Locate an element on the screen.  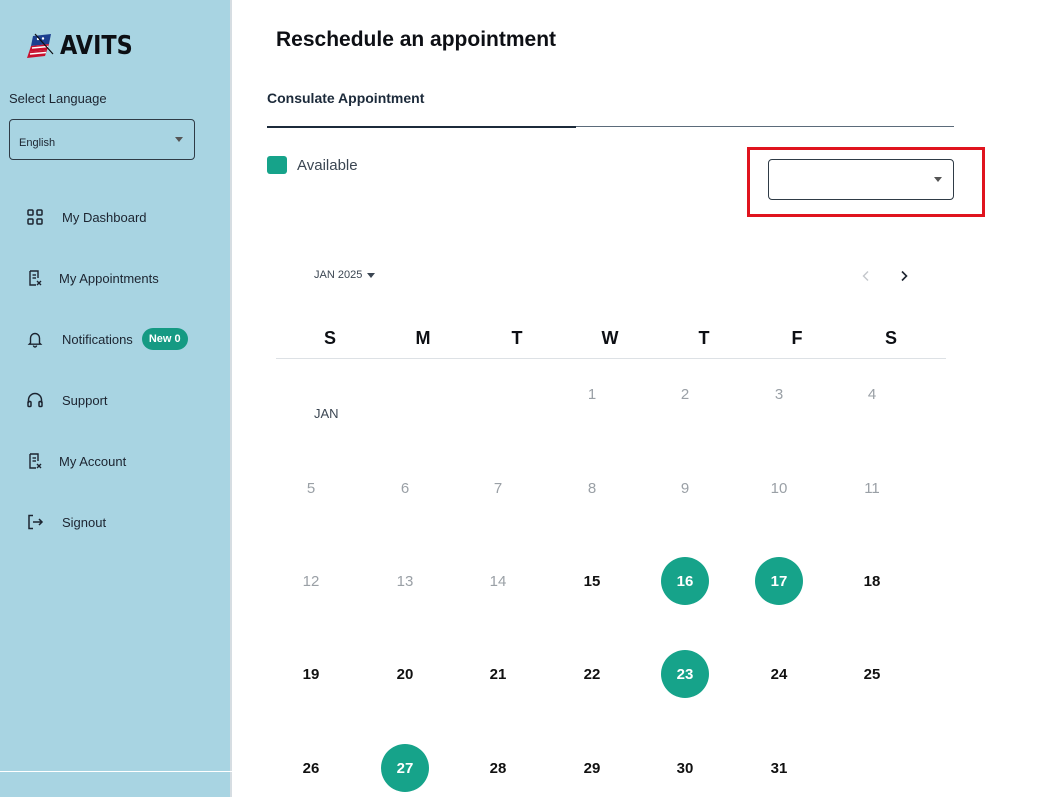
chevron-left-icon is located at coordinates (865, 276).